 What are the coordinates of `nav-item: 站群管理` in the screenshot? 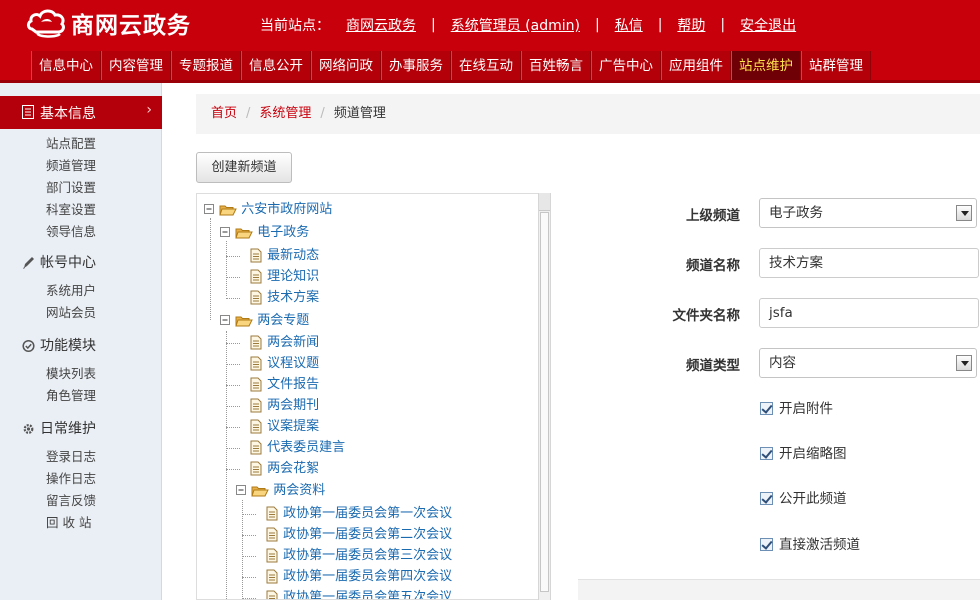 It's located at (836, 66).